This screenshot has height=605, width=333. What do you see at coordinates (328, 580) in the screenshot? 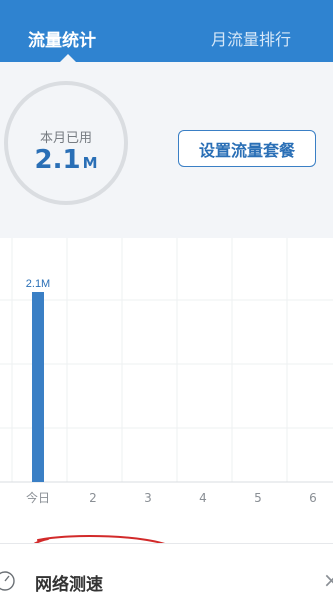
I see `close-icon: ×` at bounding box center [328, 580].